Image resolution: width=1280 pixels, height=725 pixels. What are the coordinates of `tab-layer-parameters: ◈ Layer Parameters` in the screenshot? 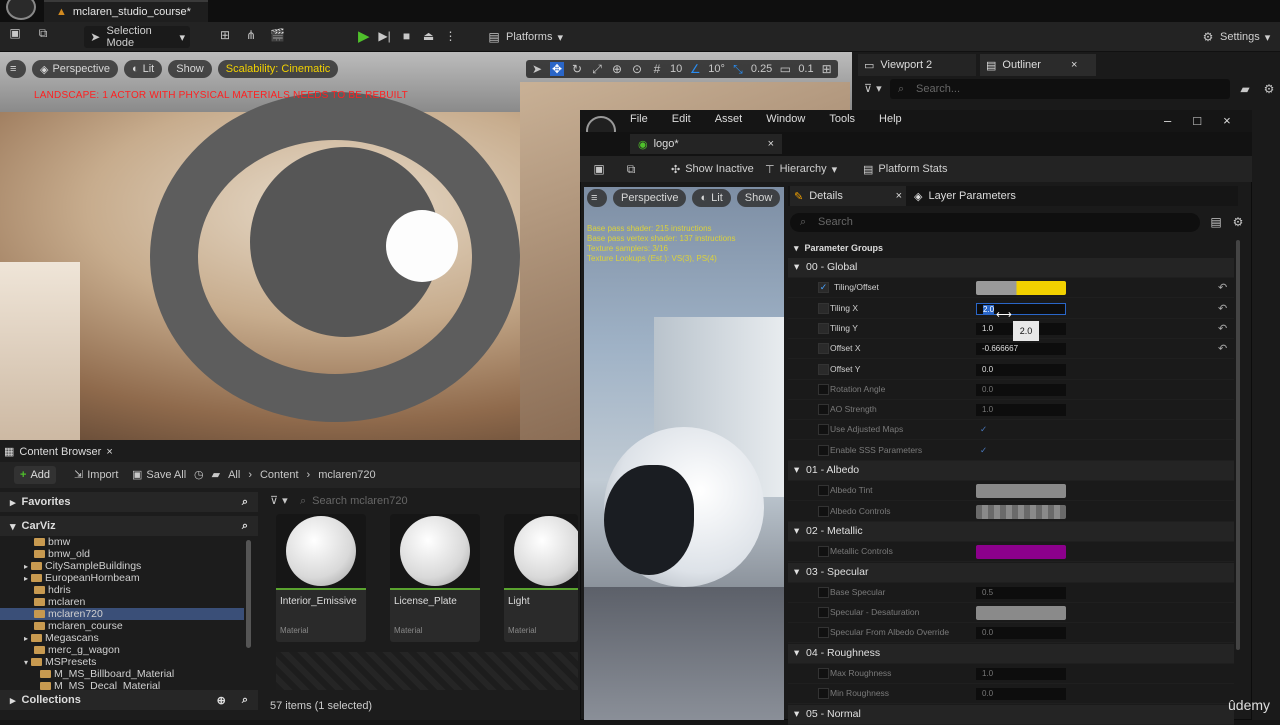 It's located at (984, 196).